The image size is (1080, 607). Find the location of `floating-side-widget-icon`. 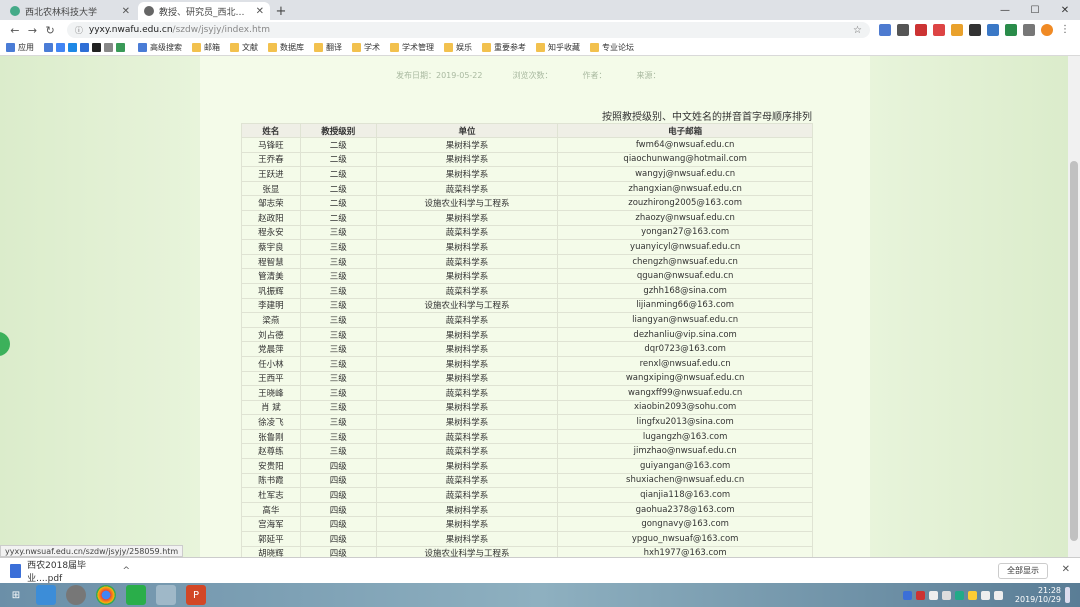

floating-side-widget-icon is located at coordinates (5, 344).